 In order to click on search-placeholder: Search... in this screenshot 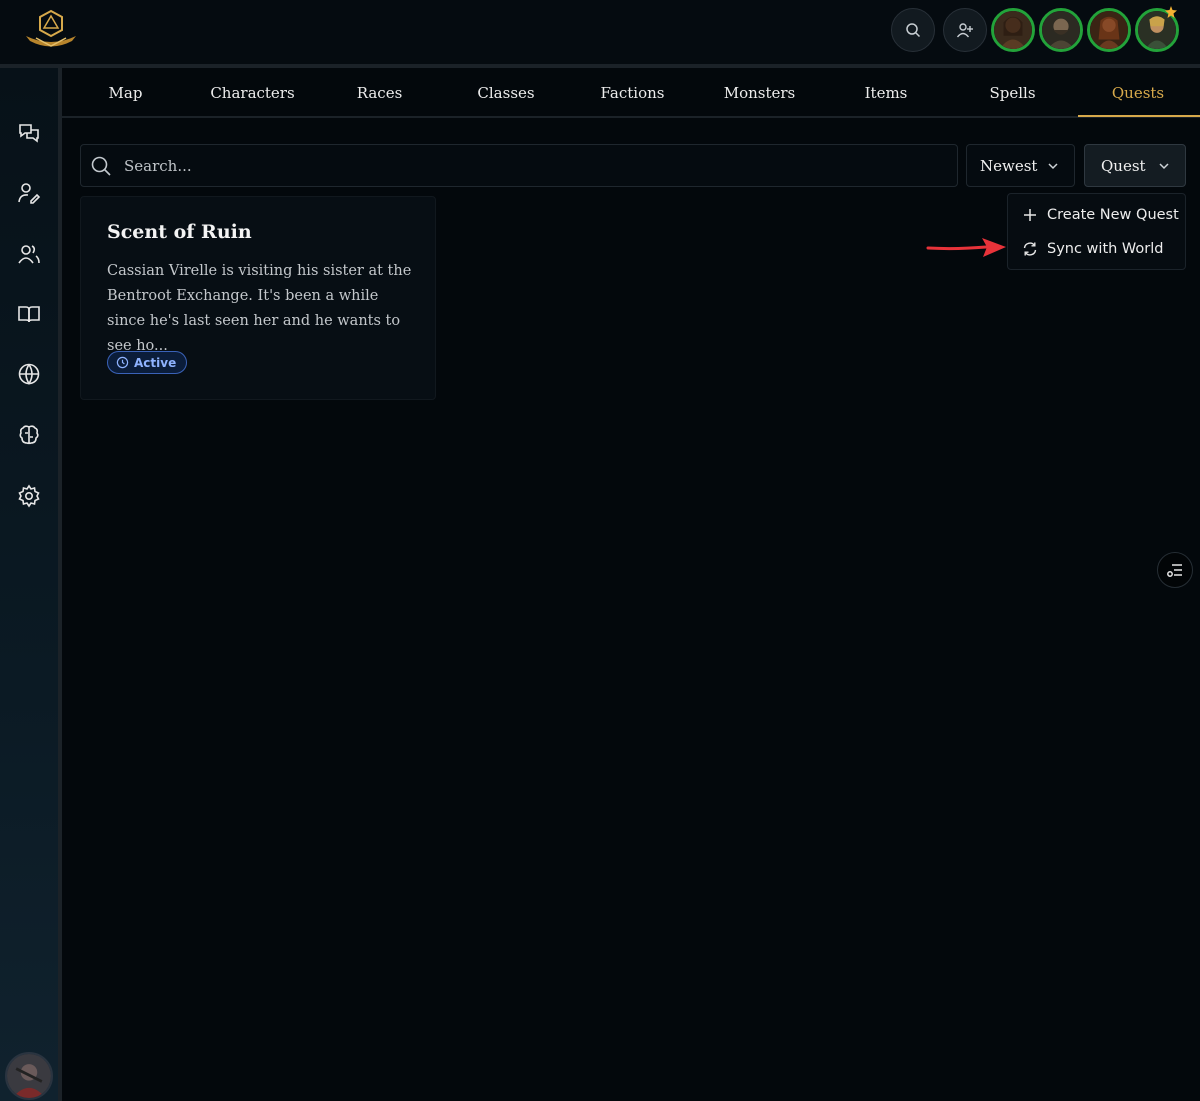, I will do `click(158, 165)`.